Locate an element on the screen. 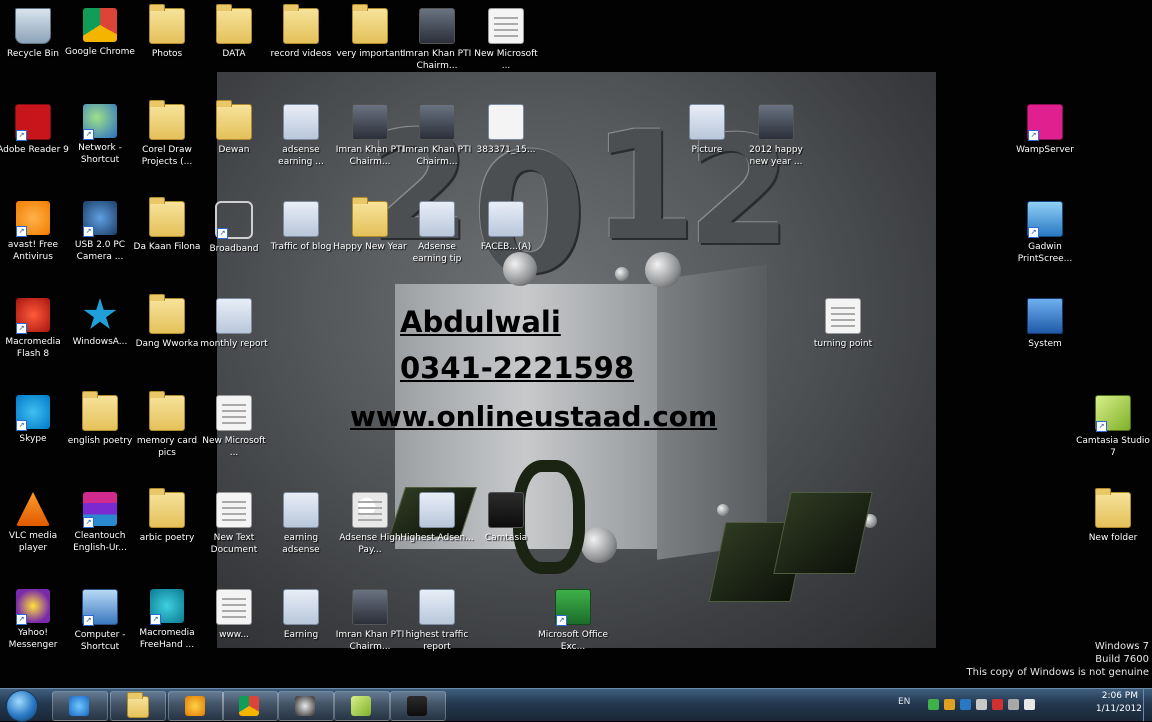  desktop-icon-earning: Earning is located at coordinates (301, 615).